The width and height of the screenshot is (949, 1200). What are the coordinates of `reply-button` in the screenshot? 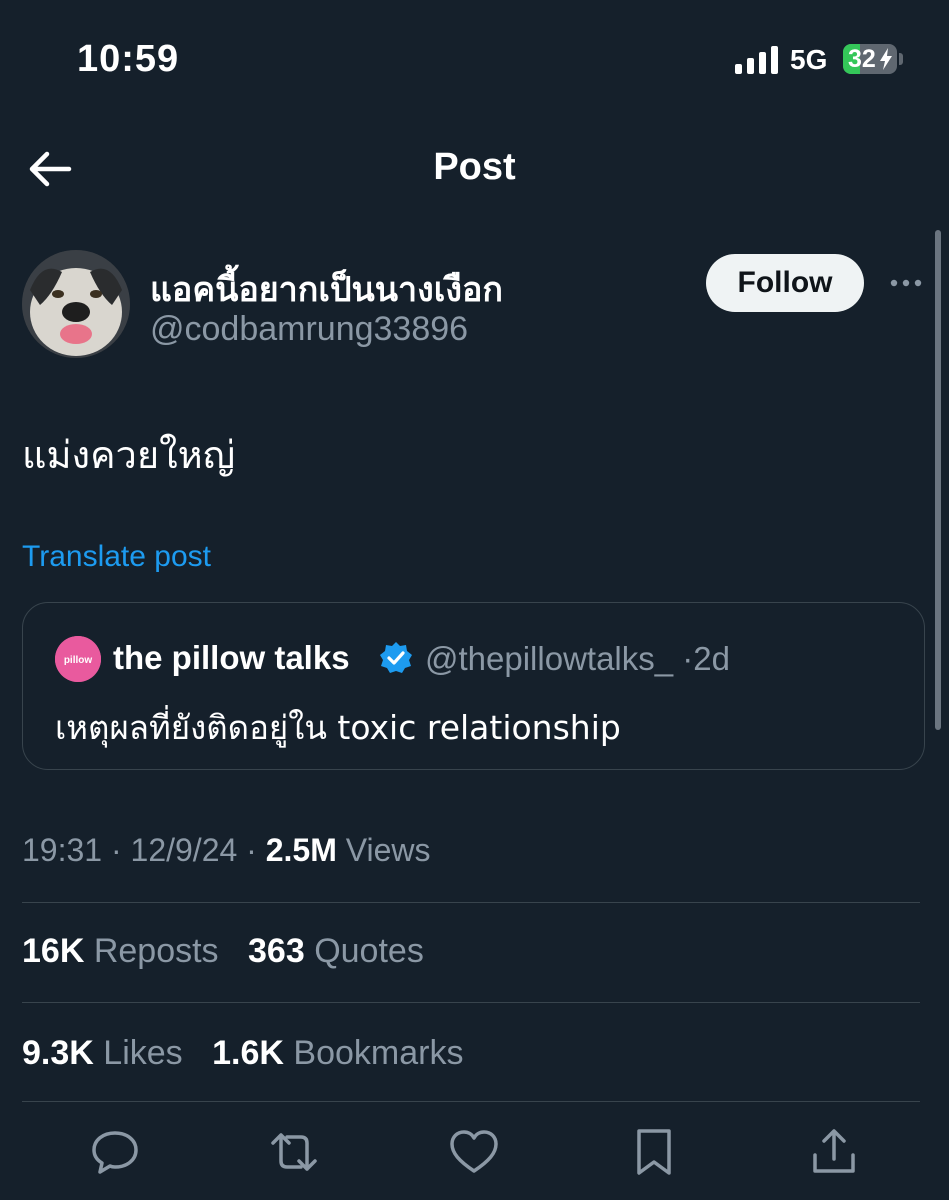 It's located at (115, 1152).